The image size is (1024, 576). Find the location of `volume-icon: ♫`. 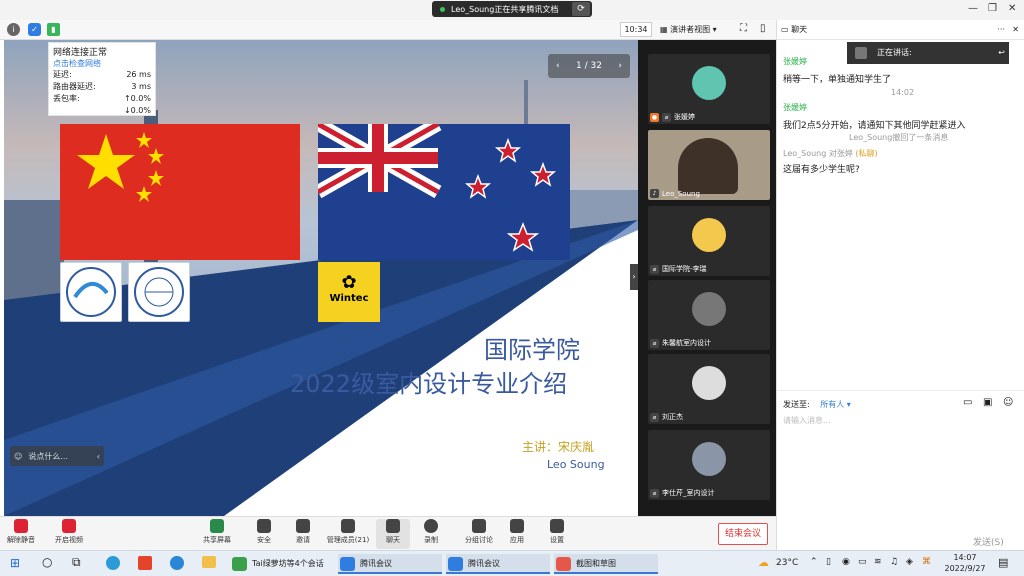

volume-icon: ♫ is located at coordinates (894, 562).